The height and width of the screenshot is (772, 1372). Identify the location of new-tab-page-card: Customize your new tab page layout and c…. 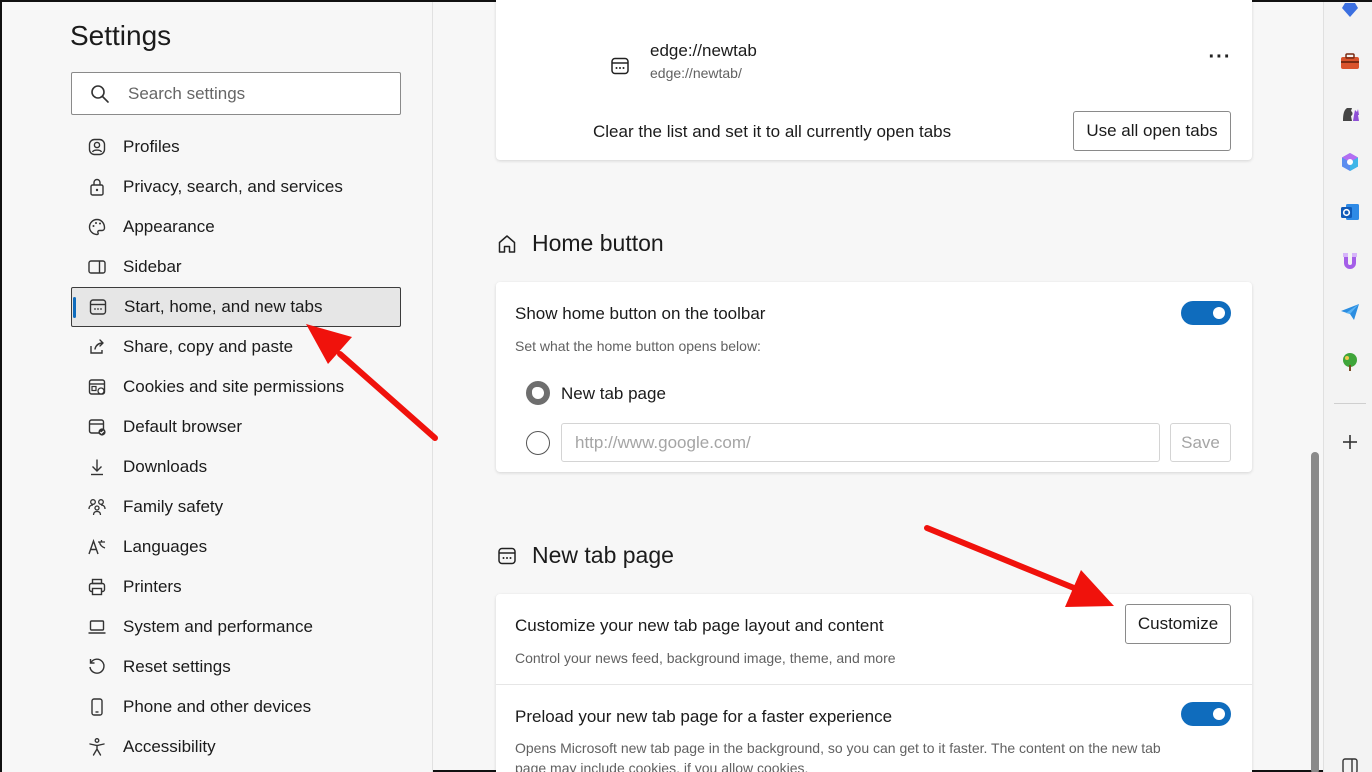
(874, 683).